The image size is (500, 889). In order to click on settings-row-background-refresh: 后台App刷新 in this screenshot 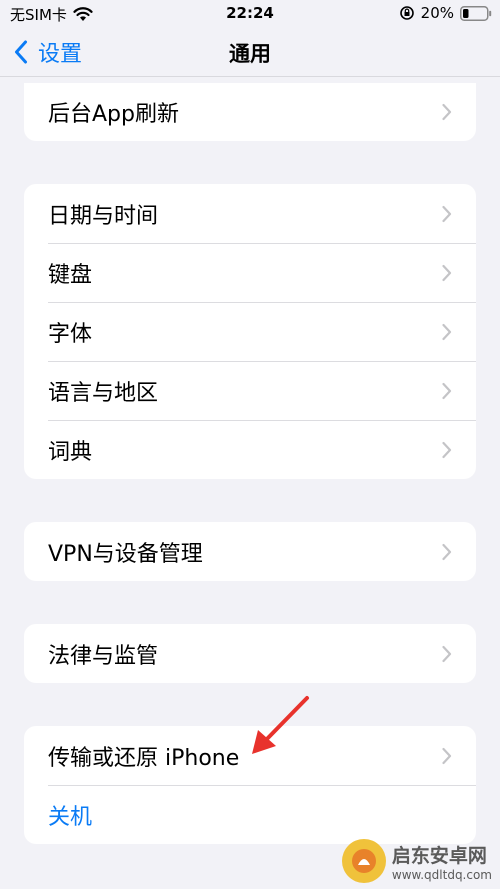, I will do `click(250, 112)`.